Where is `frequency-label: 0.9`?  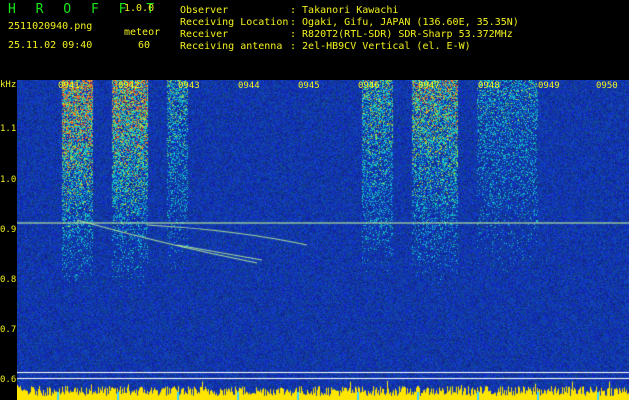 frequency-label: 0.9 is located at coordinates (8, 230).